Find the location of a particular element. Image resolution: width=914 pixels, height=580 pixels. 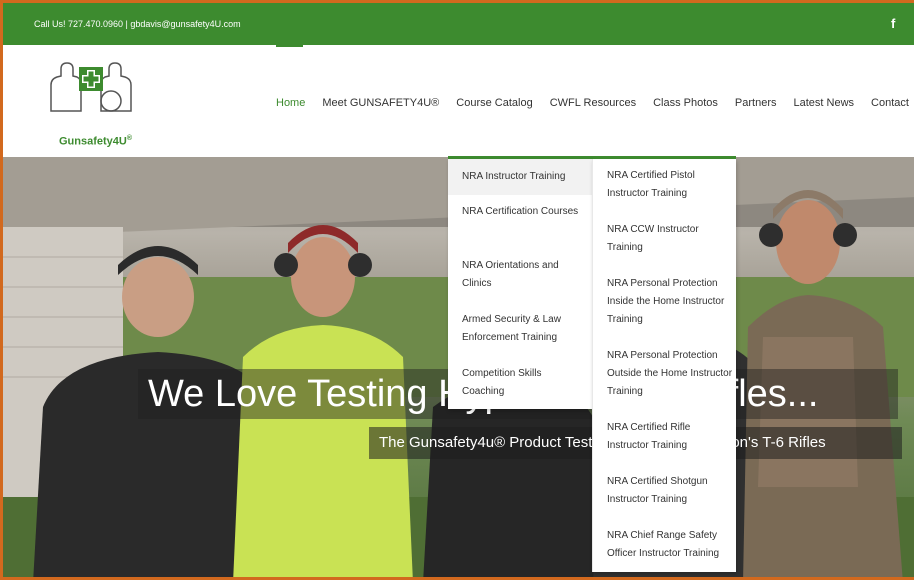

site-logo: Gunsafety4U® is located at coordinates (93, 102).